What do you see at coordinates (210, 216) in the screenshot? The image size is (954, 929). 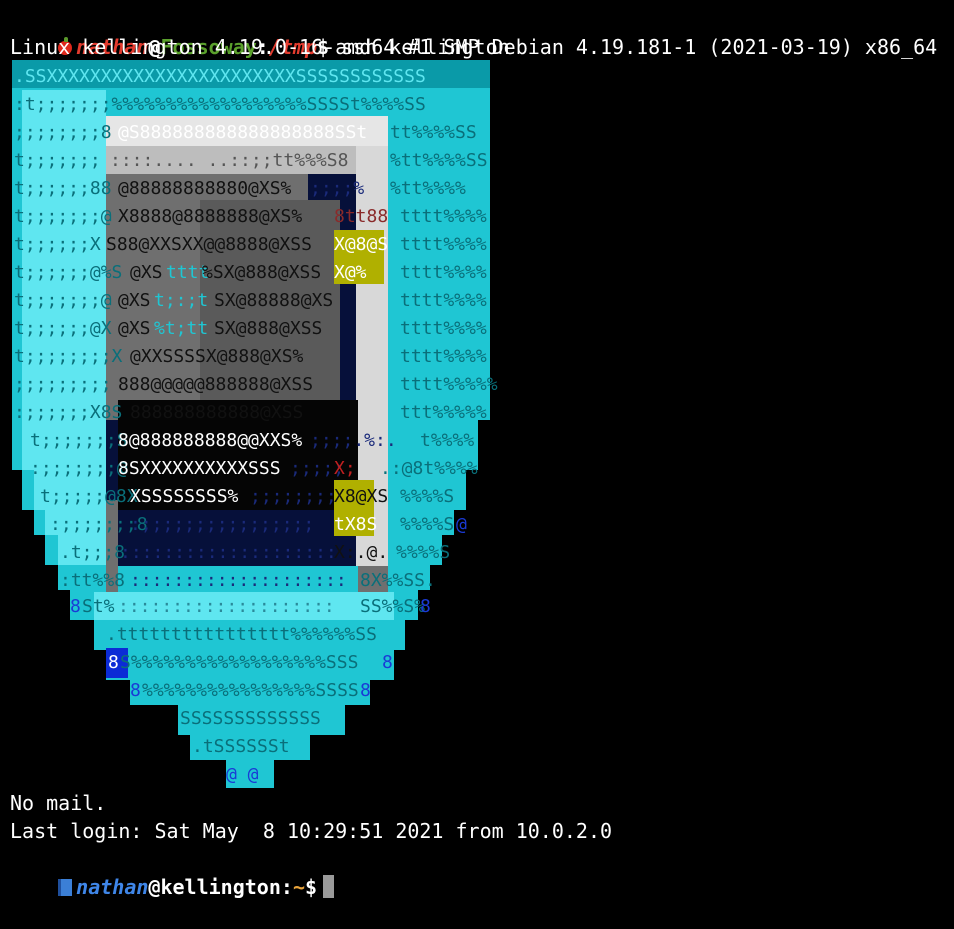 I see `svg-text: X8888@8888888@XS%` at bounding box center [210, 216].